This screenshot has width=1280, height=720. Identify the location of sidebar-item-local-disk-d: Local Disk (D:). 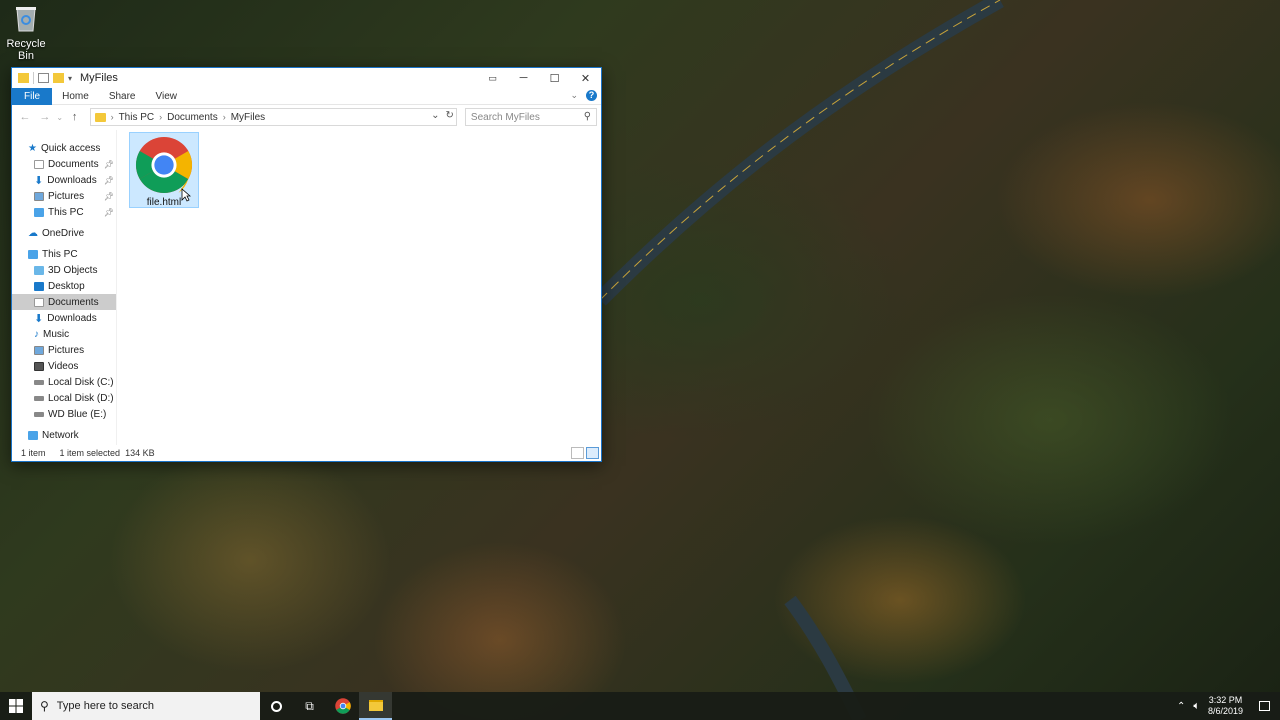
(64, 398).